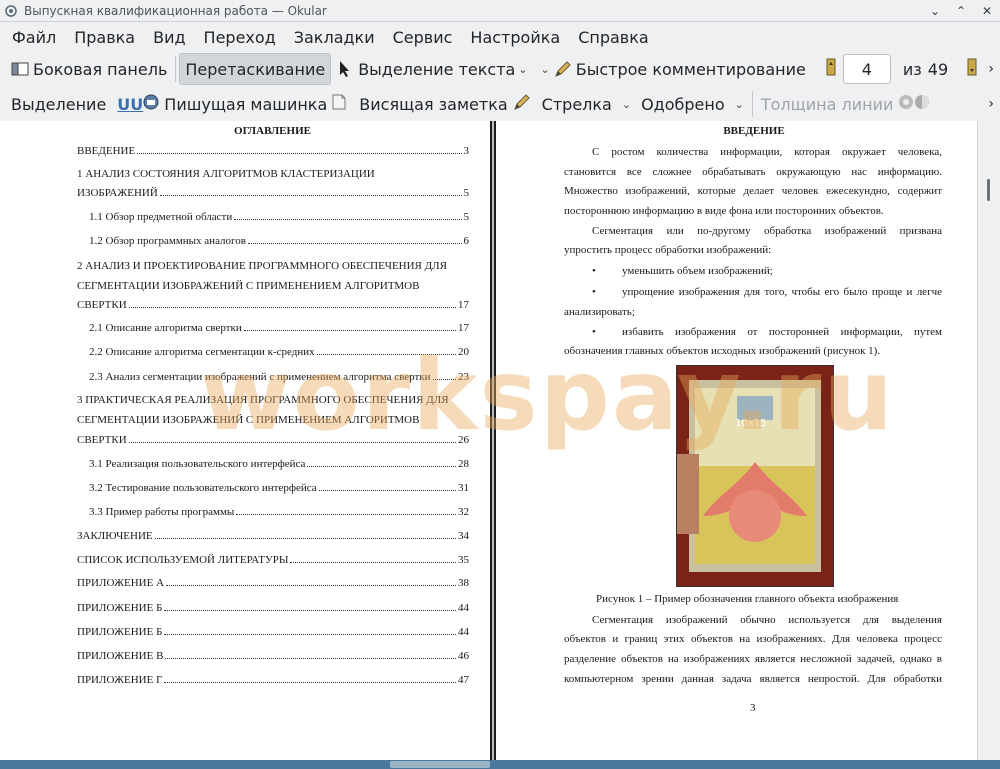 The width and height of the screenshot is (1000, 769). Describe the element at coordinates (987, 11) in the screenshot. I see `close-icon: ✕` at that location.